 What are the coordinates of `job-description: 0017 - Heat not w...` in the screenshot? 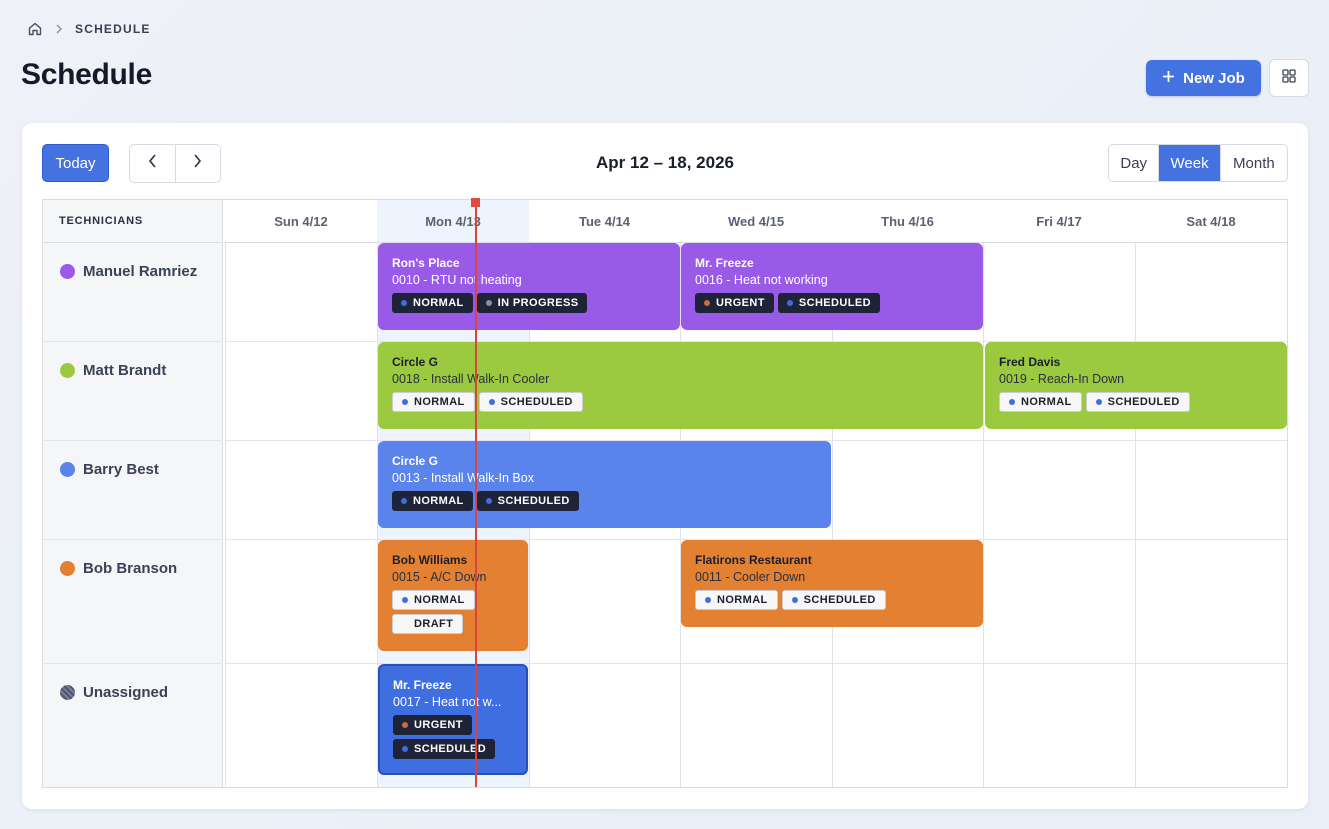 It's located at (447, 702).